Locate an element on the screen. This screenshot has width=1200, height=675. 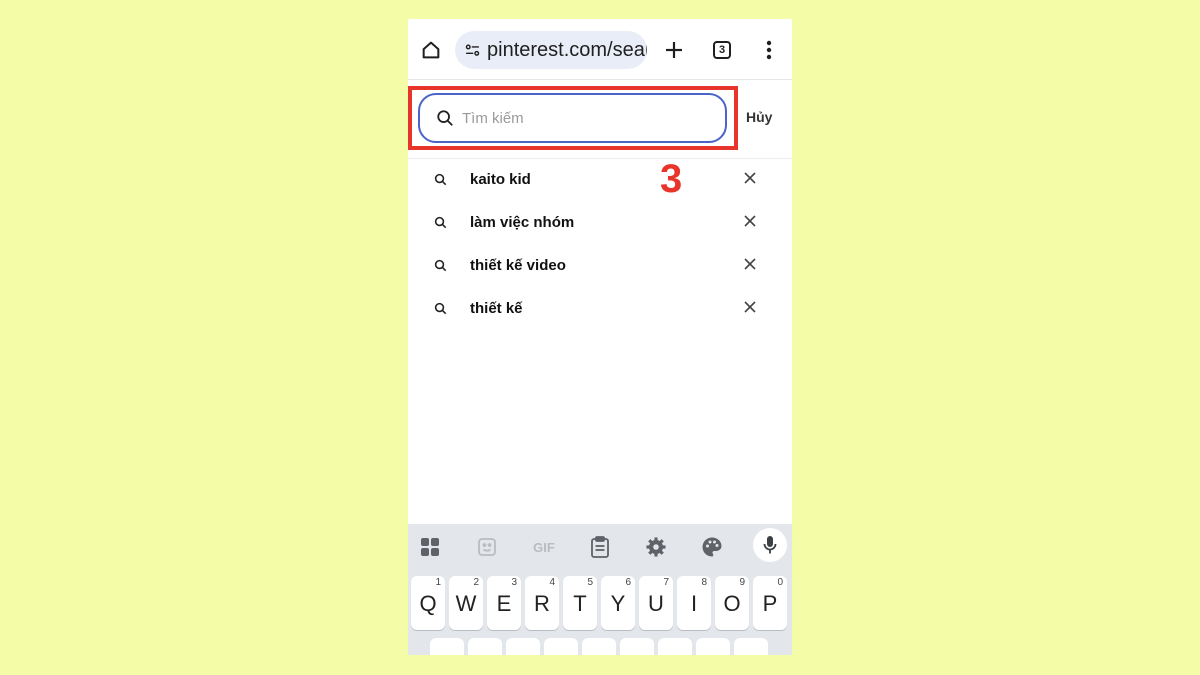
key-w: 2W is located at coordinates (466, 603).